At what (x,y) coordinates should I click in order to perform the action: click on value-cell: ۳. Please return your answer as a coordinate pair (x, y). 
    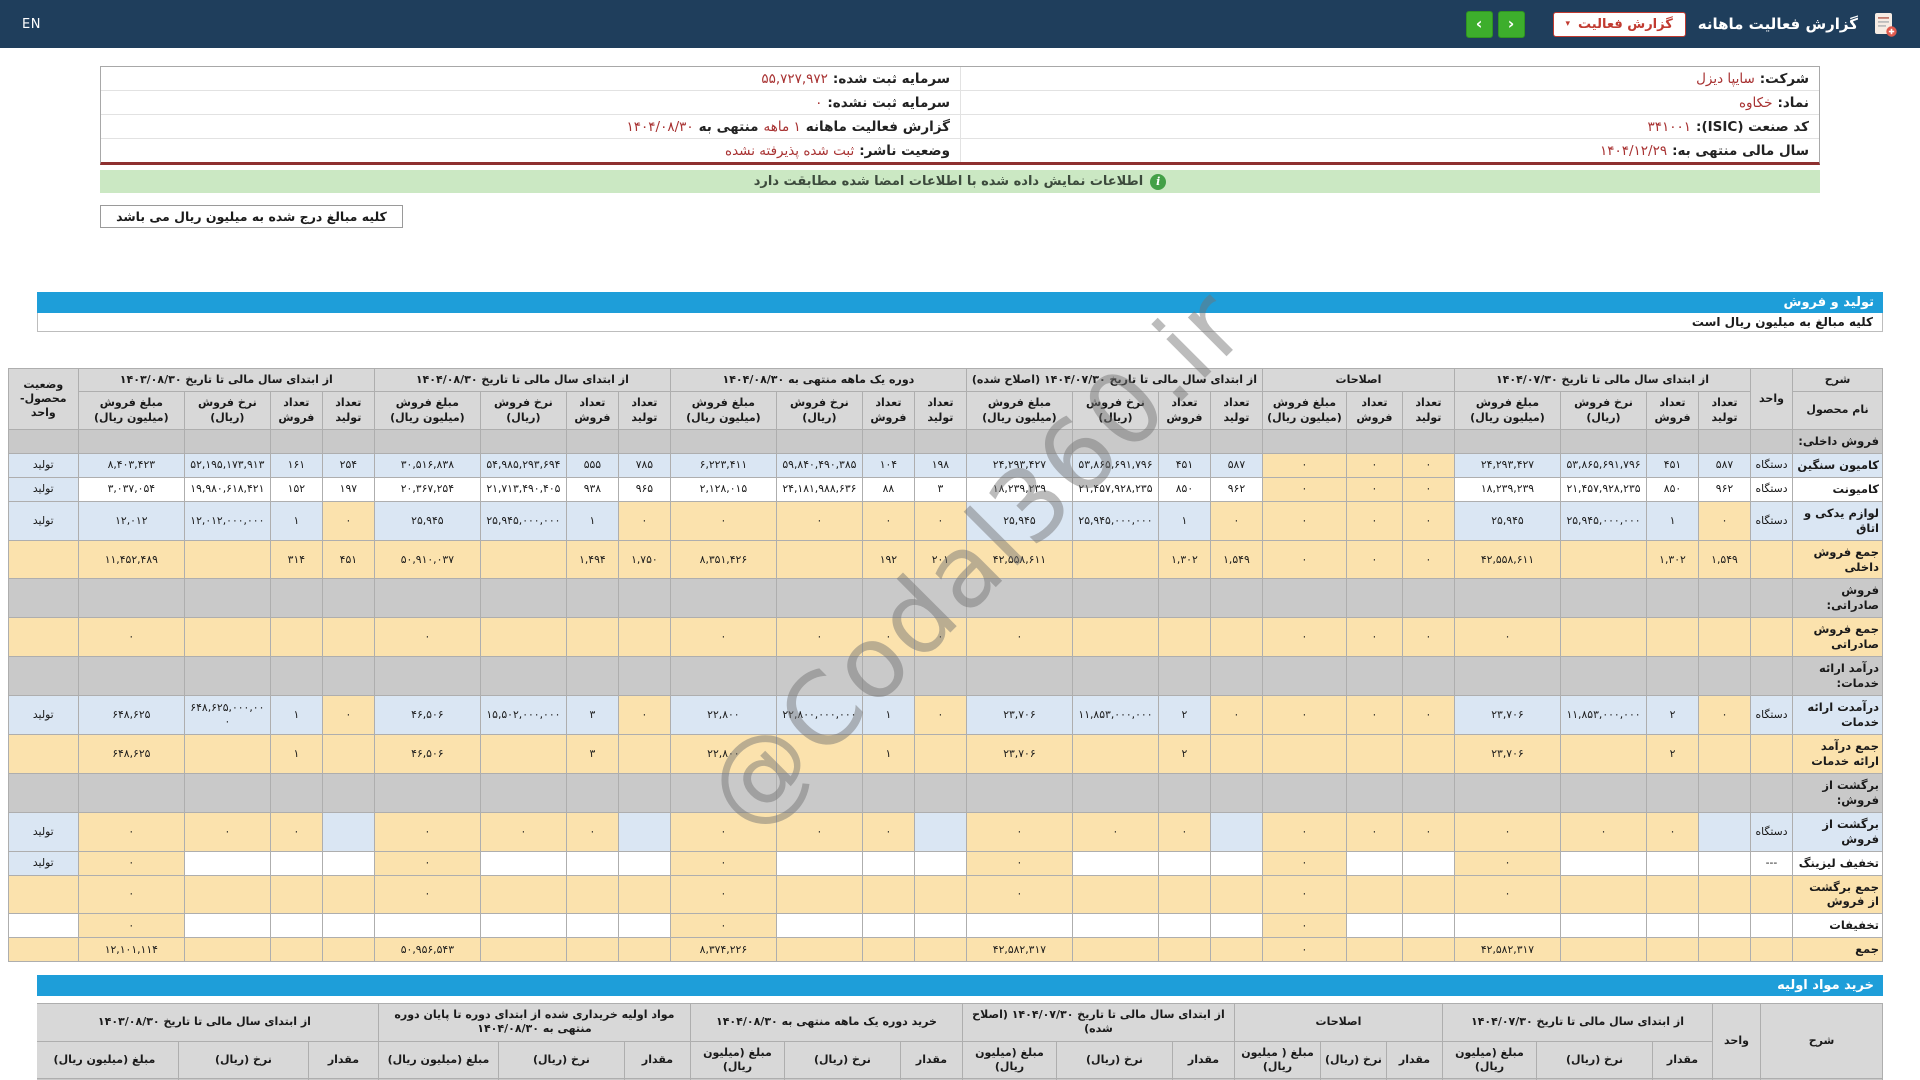
    Looking at the image, I should click on (940, 489).